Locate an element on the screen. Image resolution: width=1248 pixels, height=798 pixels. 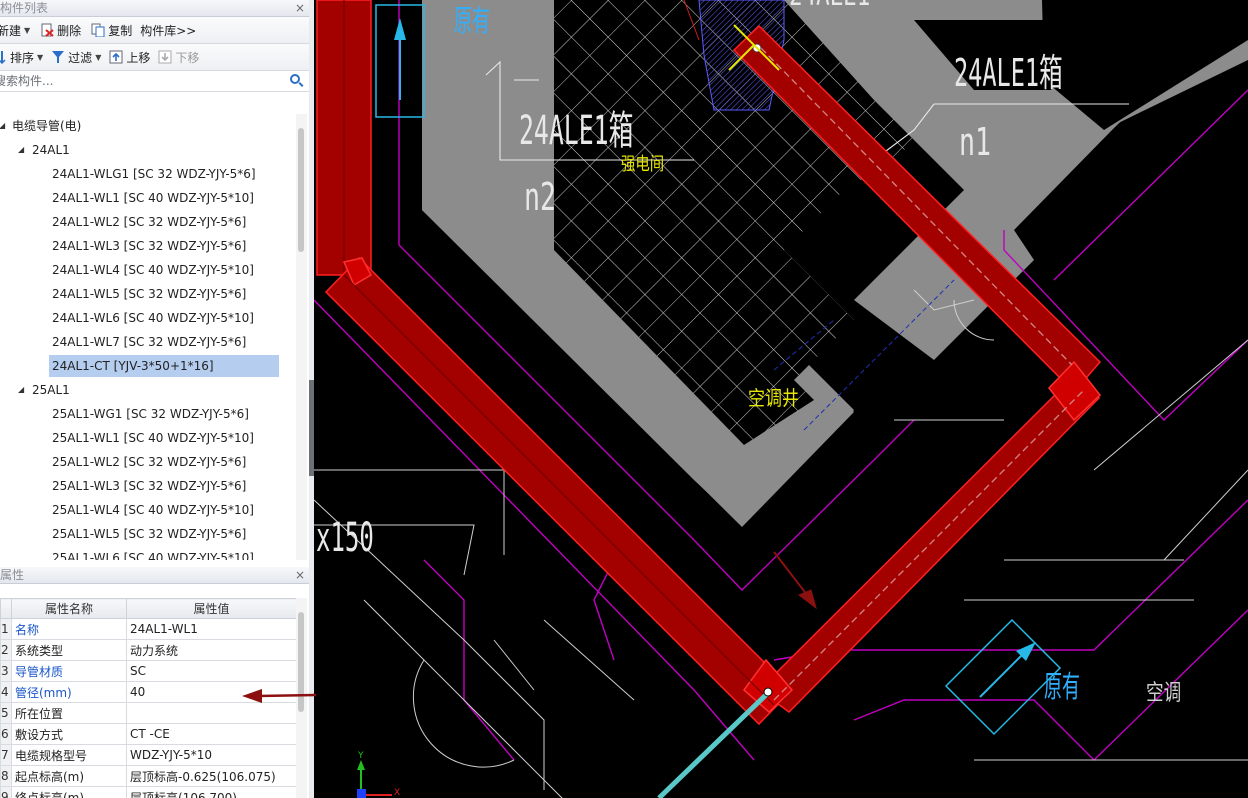
new-button: 新建 ▼ is located at coordinates (17, 30).